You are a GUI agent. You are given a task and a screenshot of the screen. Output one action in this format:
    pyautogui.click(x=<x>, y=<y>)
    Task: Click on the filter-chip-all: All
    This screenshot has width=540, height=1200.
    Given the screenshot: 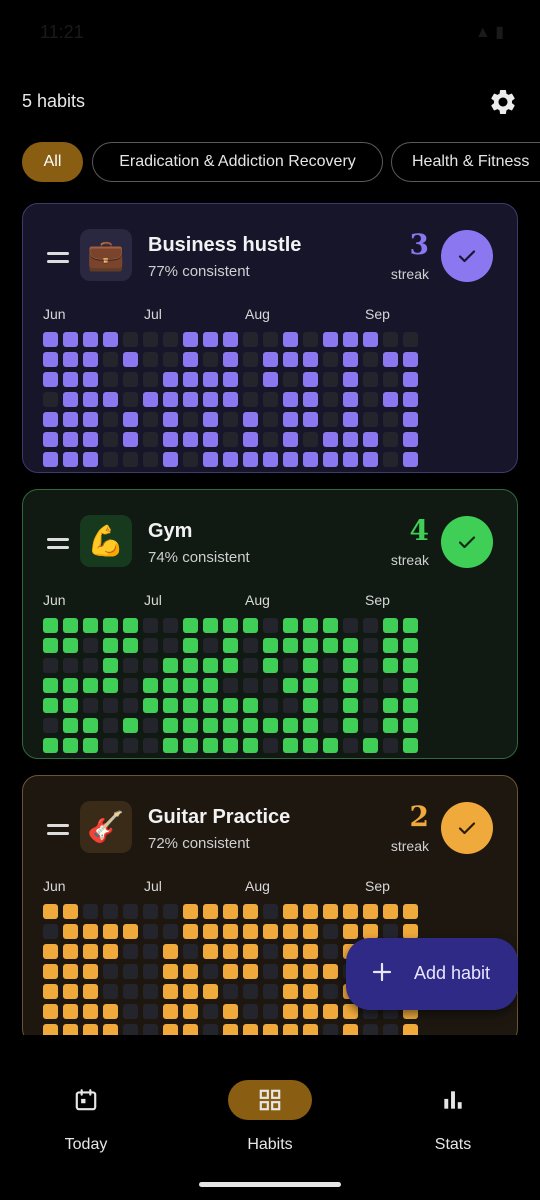 What is the action you would take?
    pyautogui.click(x=52, y=162)
    